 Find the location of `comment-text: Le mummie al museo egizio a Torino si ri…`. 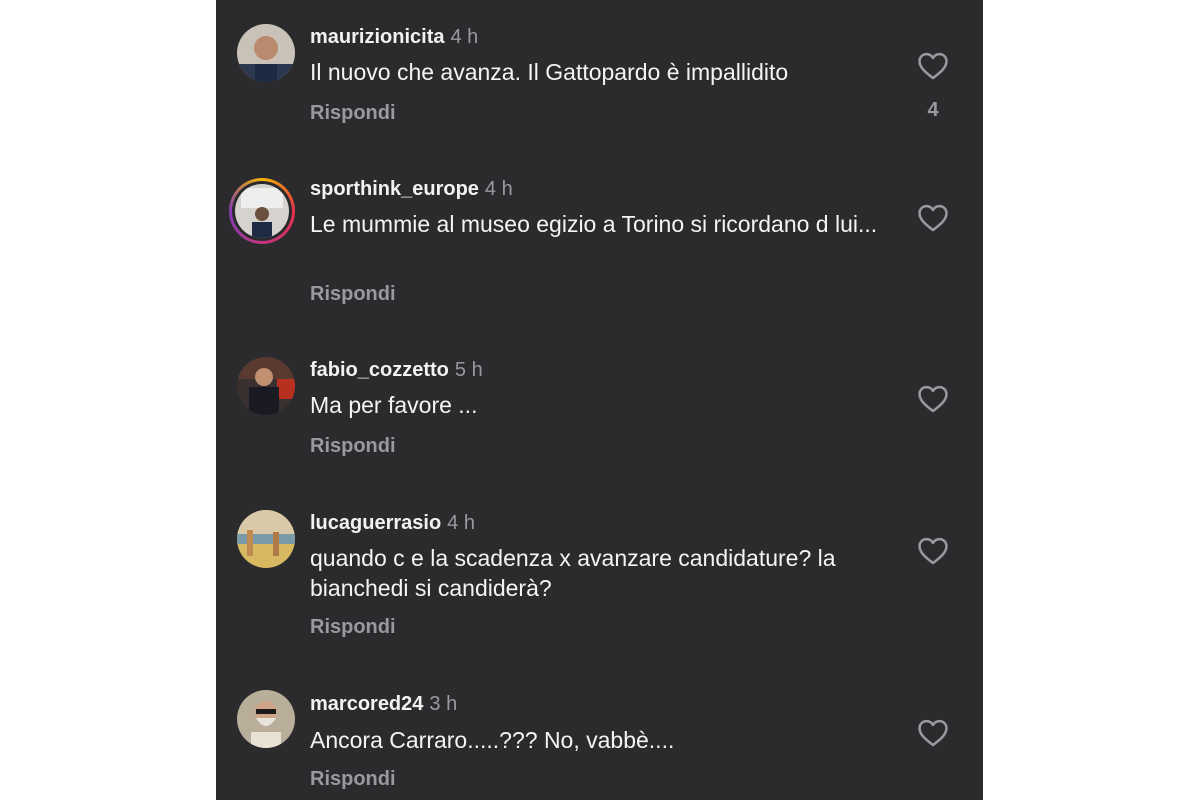

comment-text: Le mummie al museo egizio a Torino si ri… is located at coordinates (594, 224).